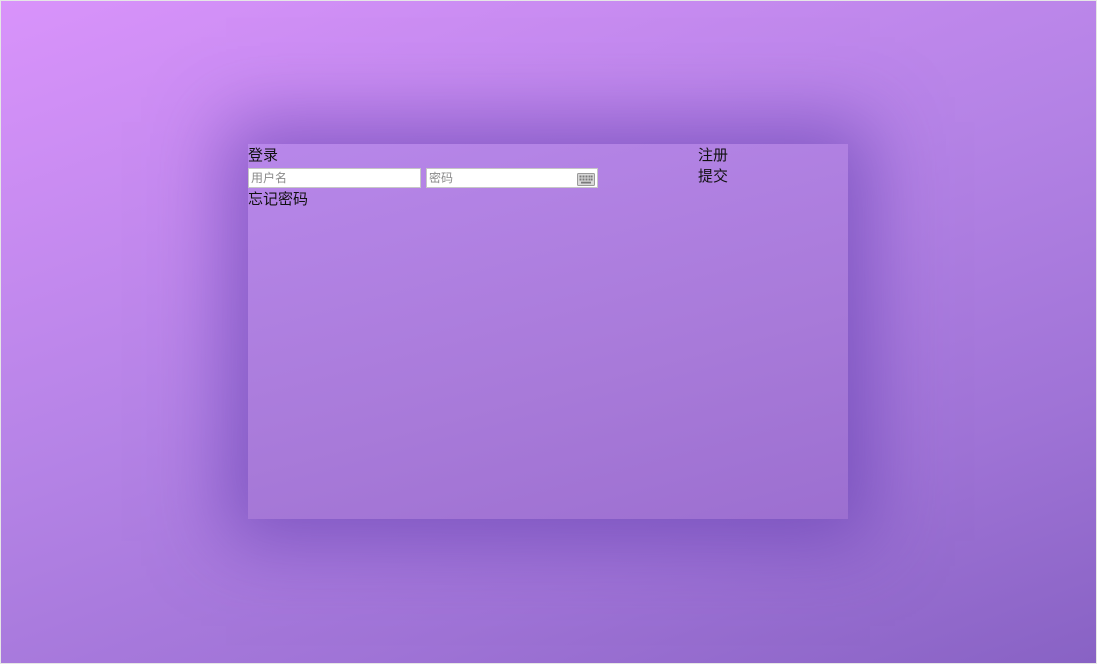 The image size is (1097, 664). What do you see at coordinates (586, 178) in the screenshot?
I see `keyboard-icon` at bounding box center [586, 178].